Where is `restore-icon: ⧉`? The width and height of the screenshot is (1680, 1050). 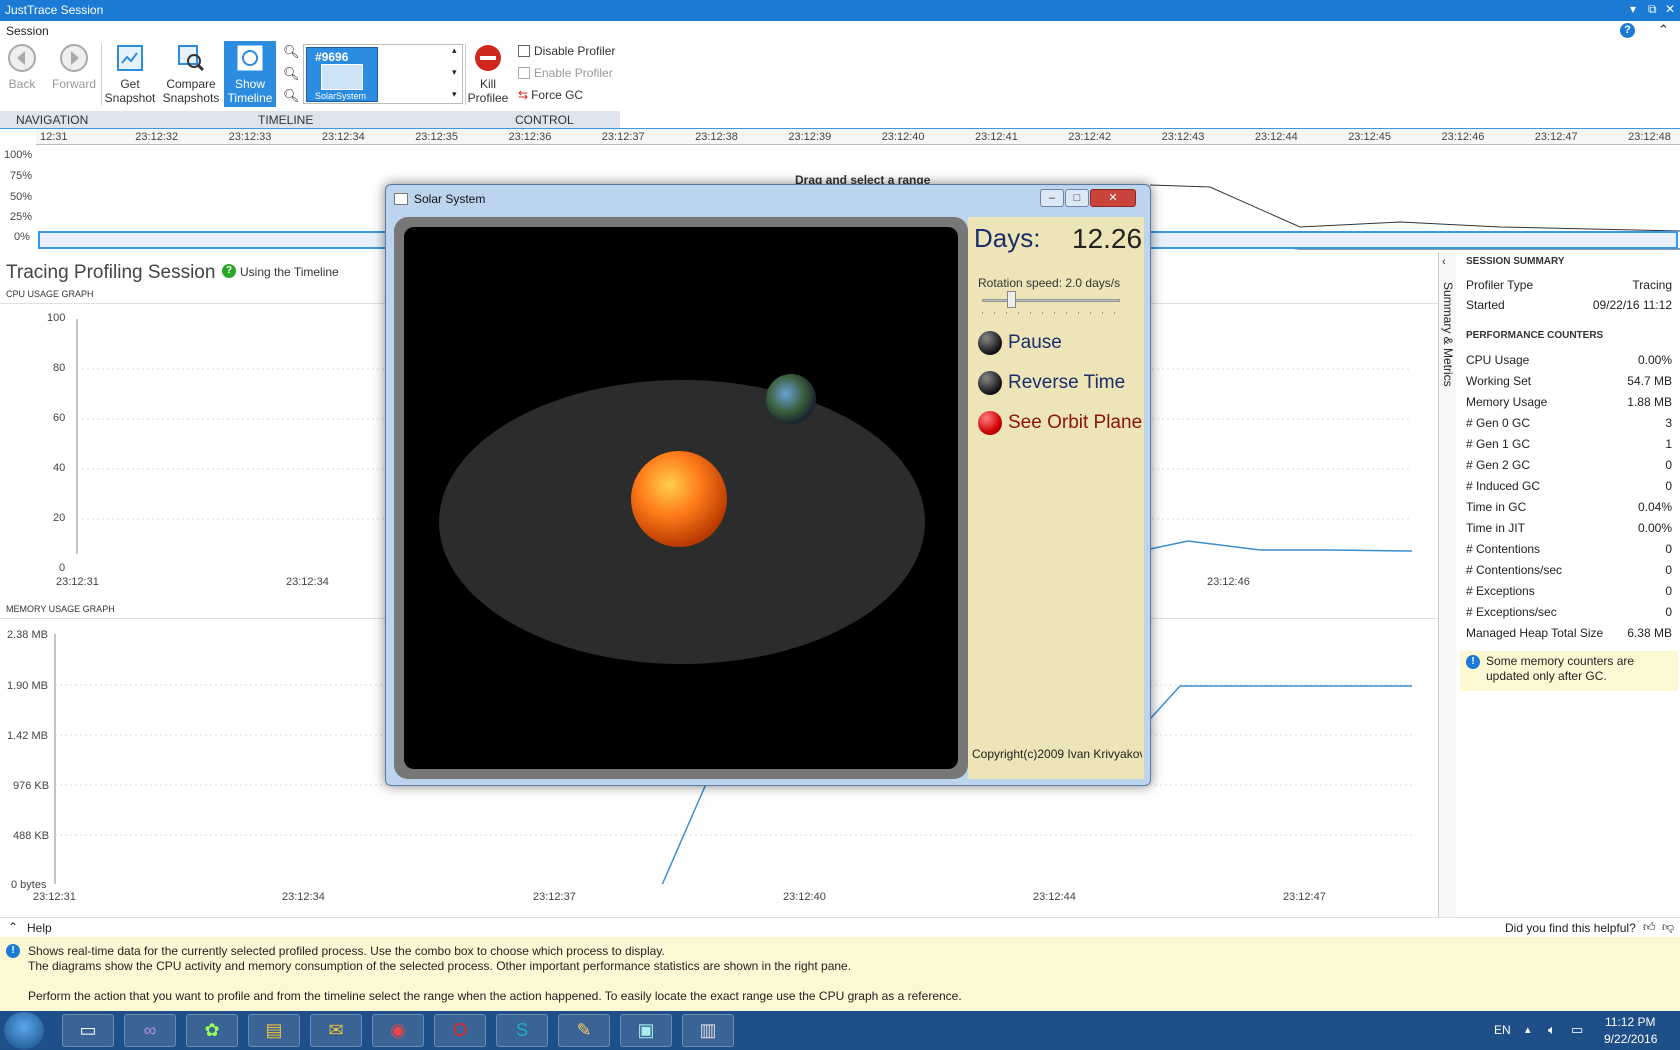
restore-icon: ⧉ is located at coordinates (1652, 9).